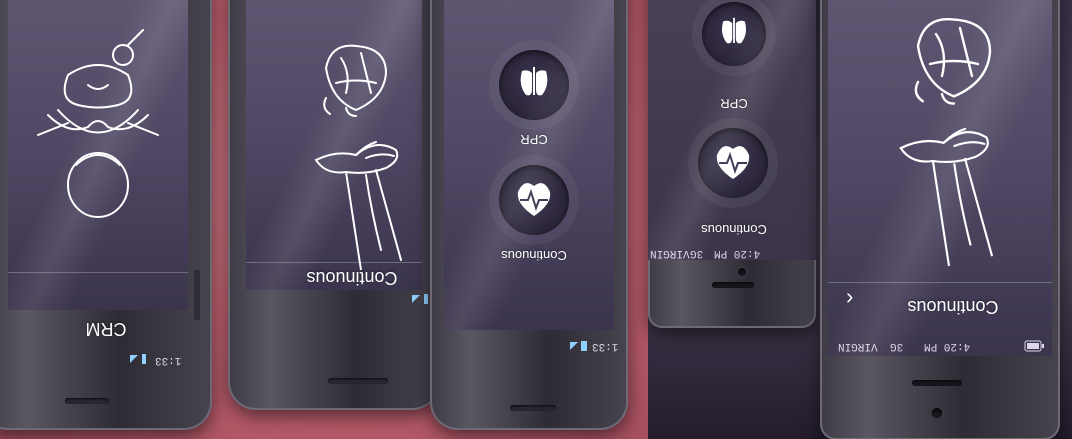  I want to click on phone-1-status-time: 1:33, so click(168, 360).